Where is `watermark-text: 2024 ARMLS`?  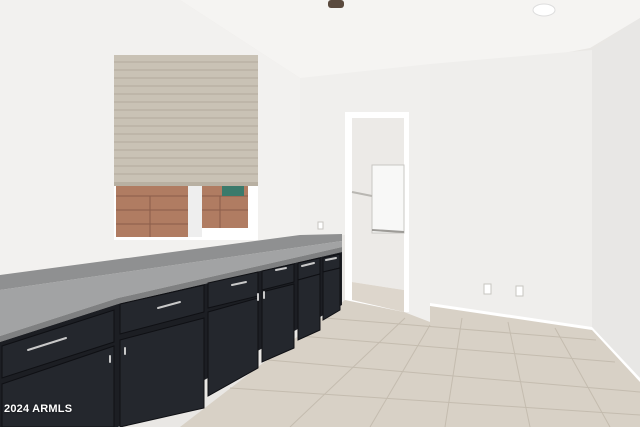
watermark-text: 2024 ARMLS is located at coordinates (38, 409).